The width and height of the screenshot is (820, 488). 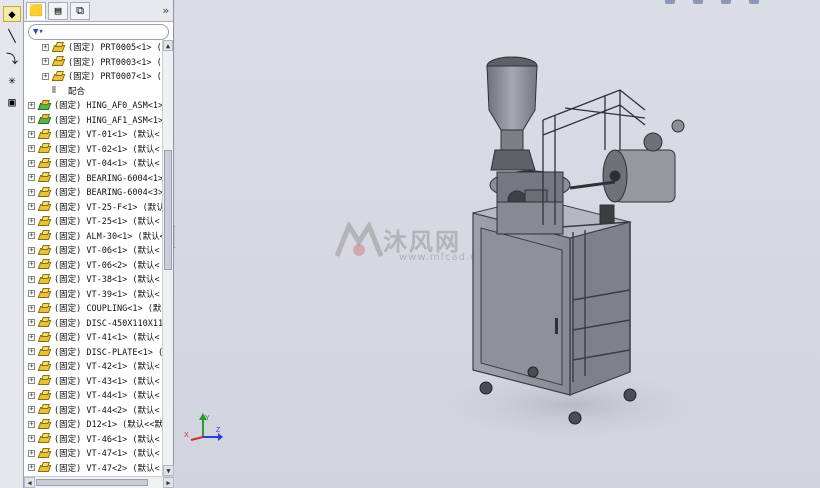 I want to click on tree-item-label: (固定) VT-39<1> (默认<, so click(x=107, y=294).